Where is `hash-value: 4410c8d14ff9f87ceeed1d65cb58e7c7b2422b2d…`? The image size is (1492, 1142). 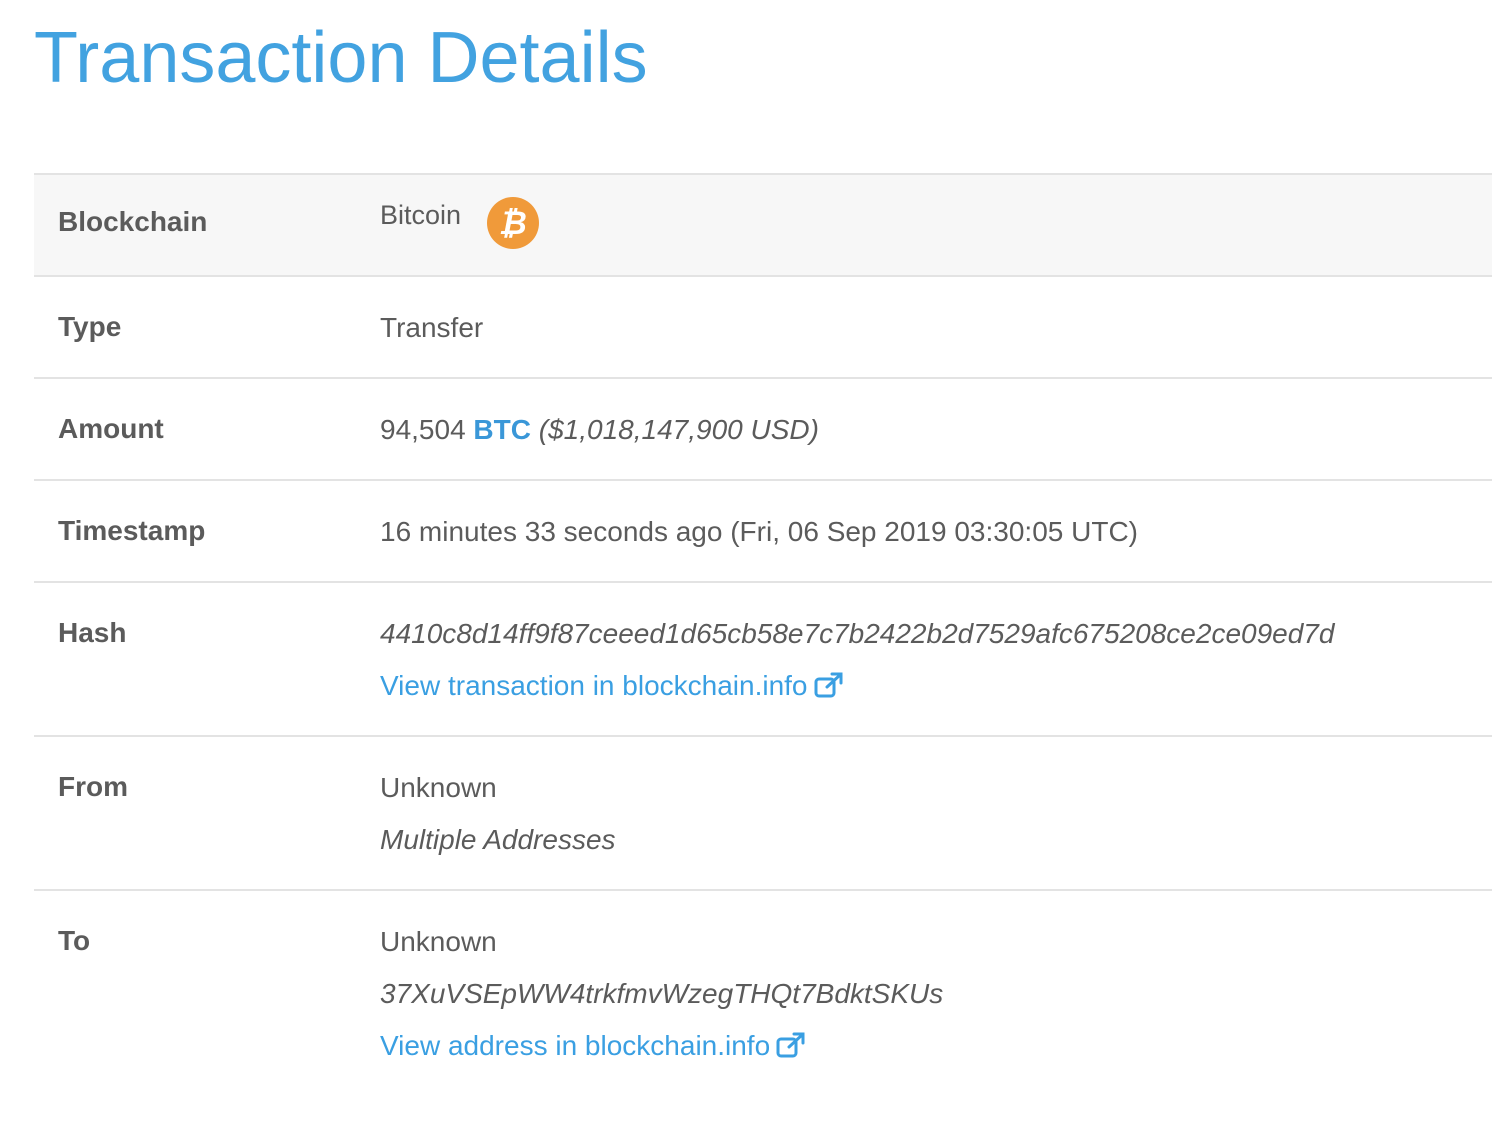
hash-value: 4410c8d14ff9f87ceeed1d65cb58e7c7b2422b2d… is located at coordinates (857, 633).